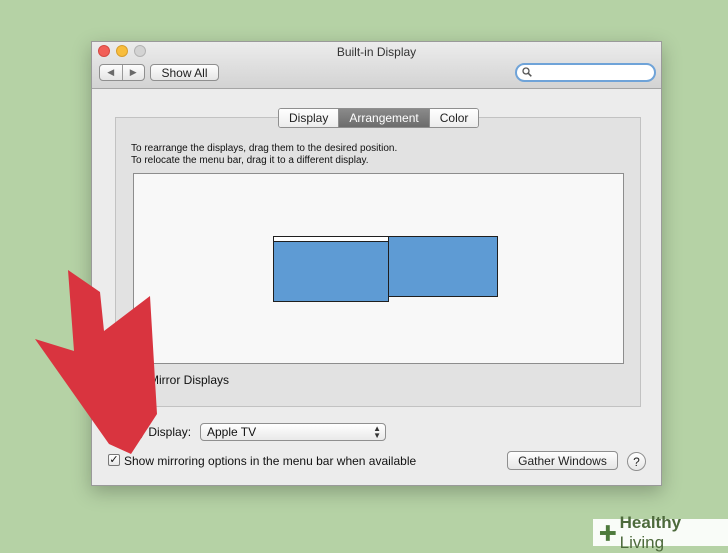  What do you see at coordinates (383, 118) in the screenshot?
I see `tab-arrangement: Arrangement` at bounding box center [383, 118].